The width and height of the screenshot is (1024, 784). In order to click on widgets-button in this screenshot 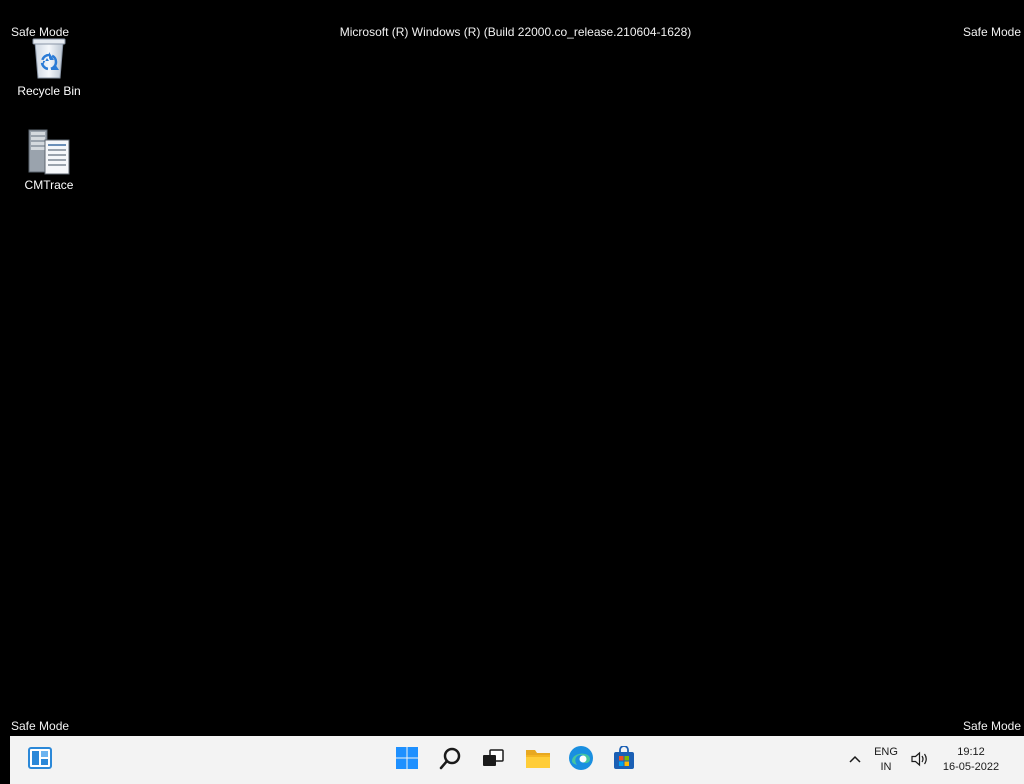, I will do `click(40, 760)`.